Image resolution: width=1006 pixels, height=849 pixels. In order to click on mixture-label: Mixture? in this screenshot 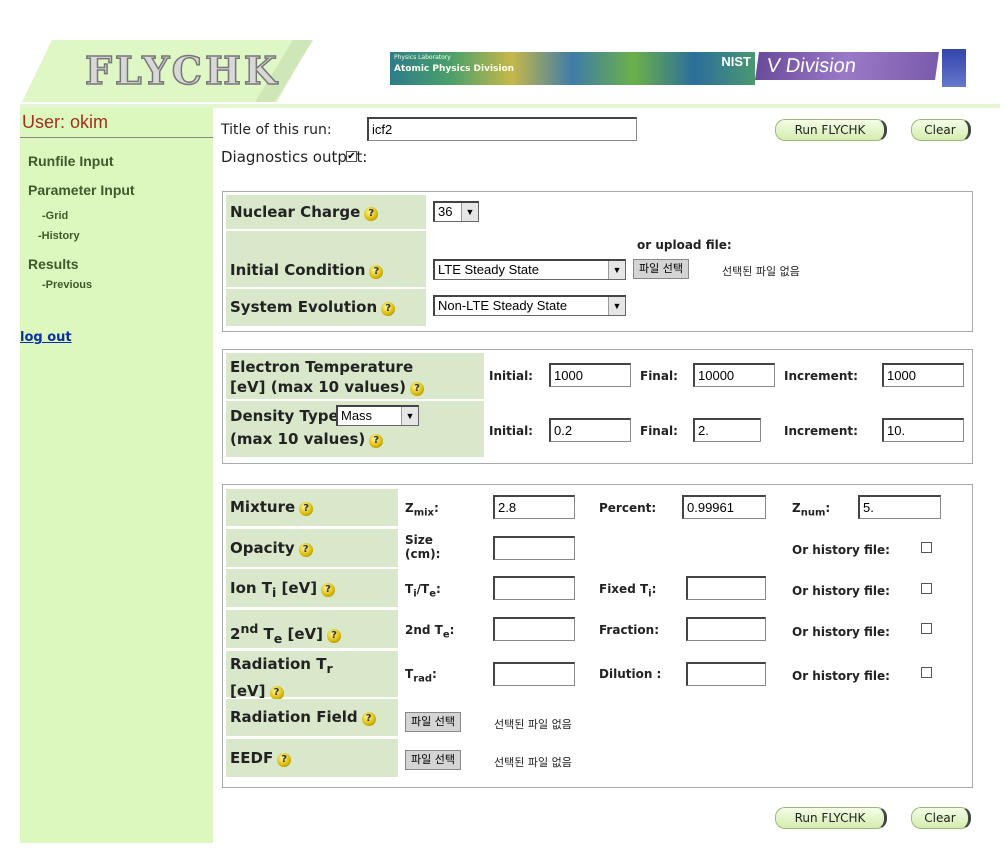, I will do `click(312, 507)`.